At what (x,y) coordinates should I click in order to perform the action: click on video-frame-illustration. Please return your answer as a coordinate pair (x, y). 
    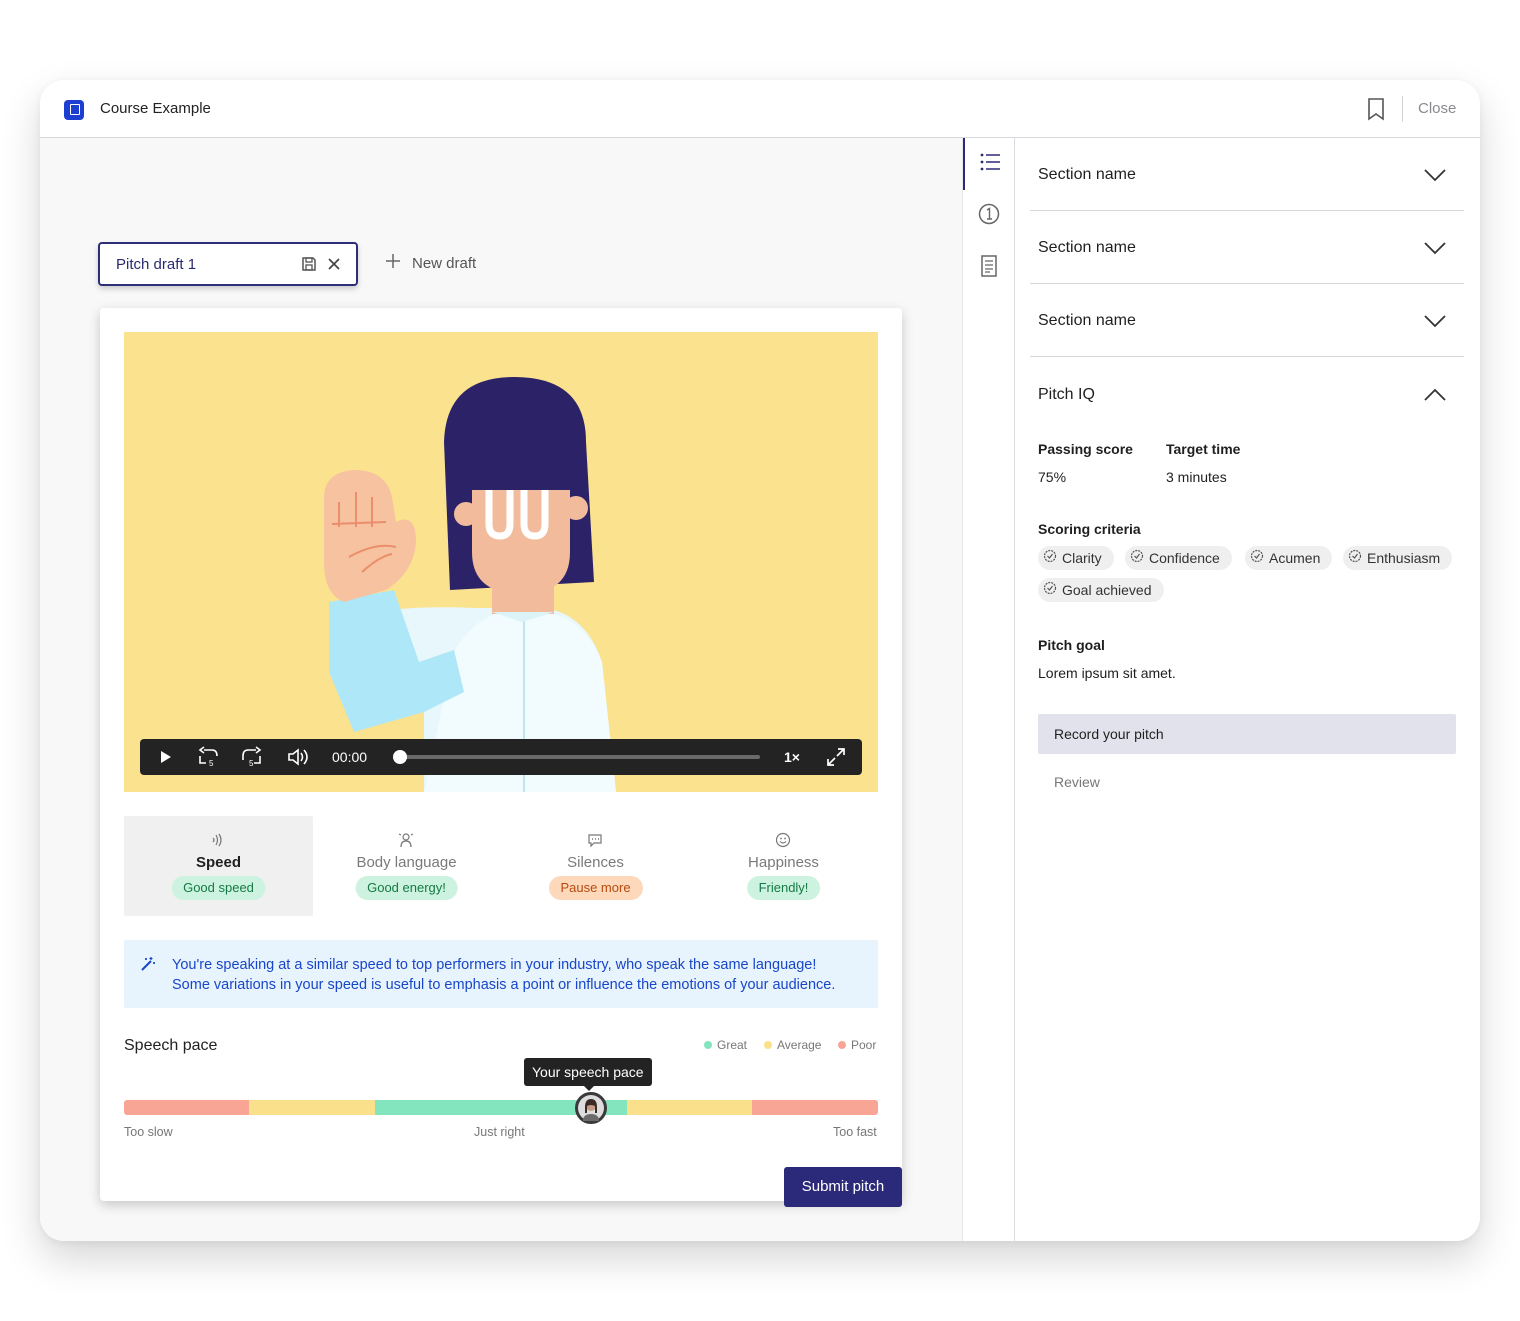
    Looking at the image, I should click on (469, 584).